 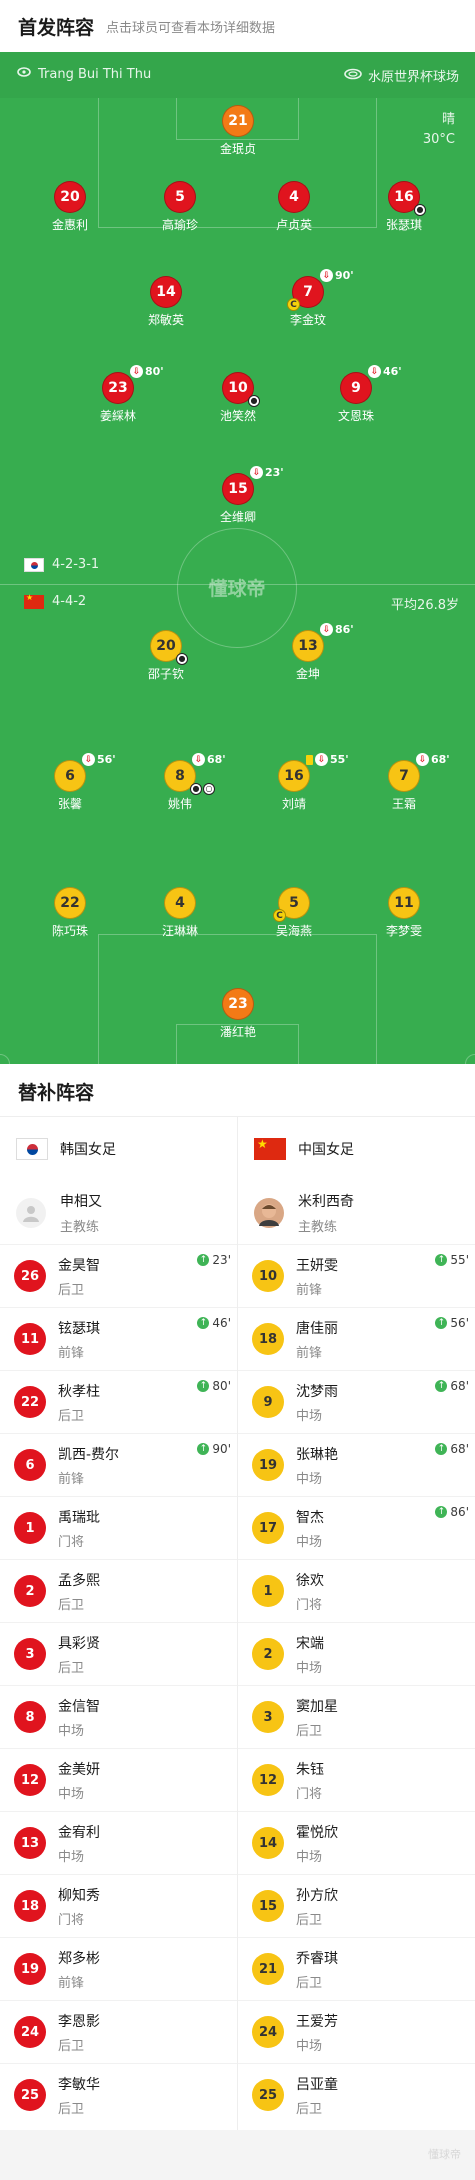 I want to click on away-player: 7 ⇩ 68' 王霜, so click(x=404, y=782).